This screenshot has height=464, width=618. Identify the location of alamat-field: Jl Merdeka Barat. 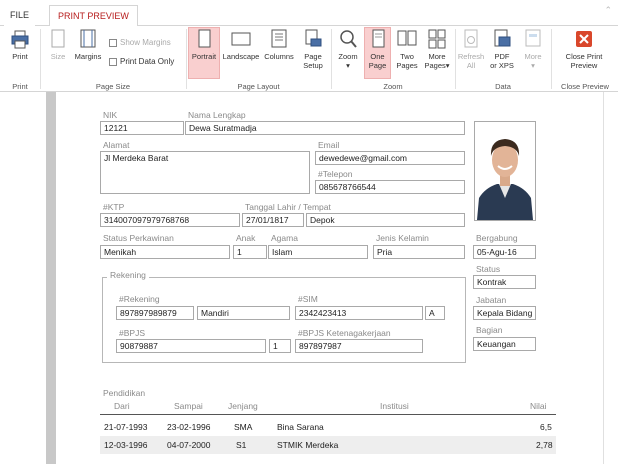
(205, 172).